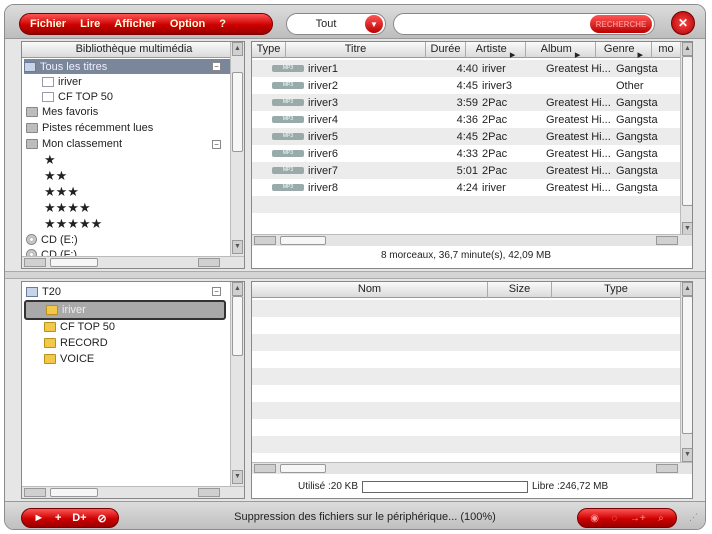 This screenshot has width=712, height=534. What do you see at coordinates (496, 50) in the screenshot?
I see `column-artist: Artiste ▸` at bounding box center [496, 50].